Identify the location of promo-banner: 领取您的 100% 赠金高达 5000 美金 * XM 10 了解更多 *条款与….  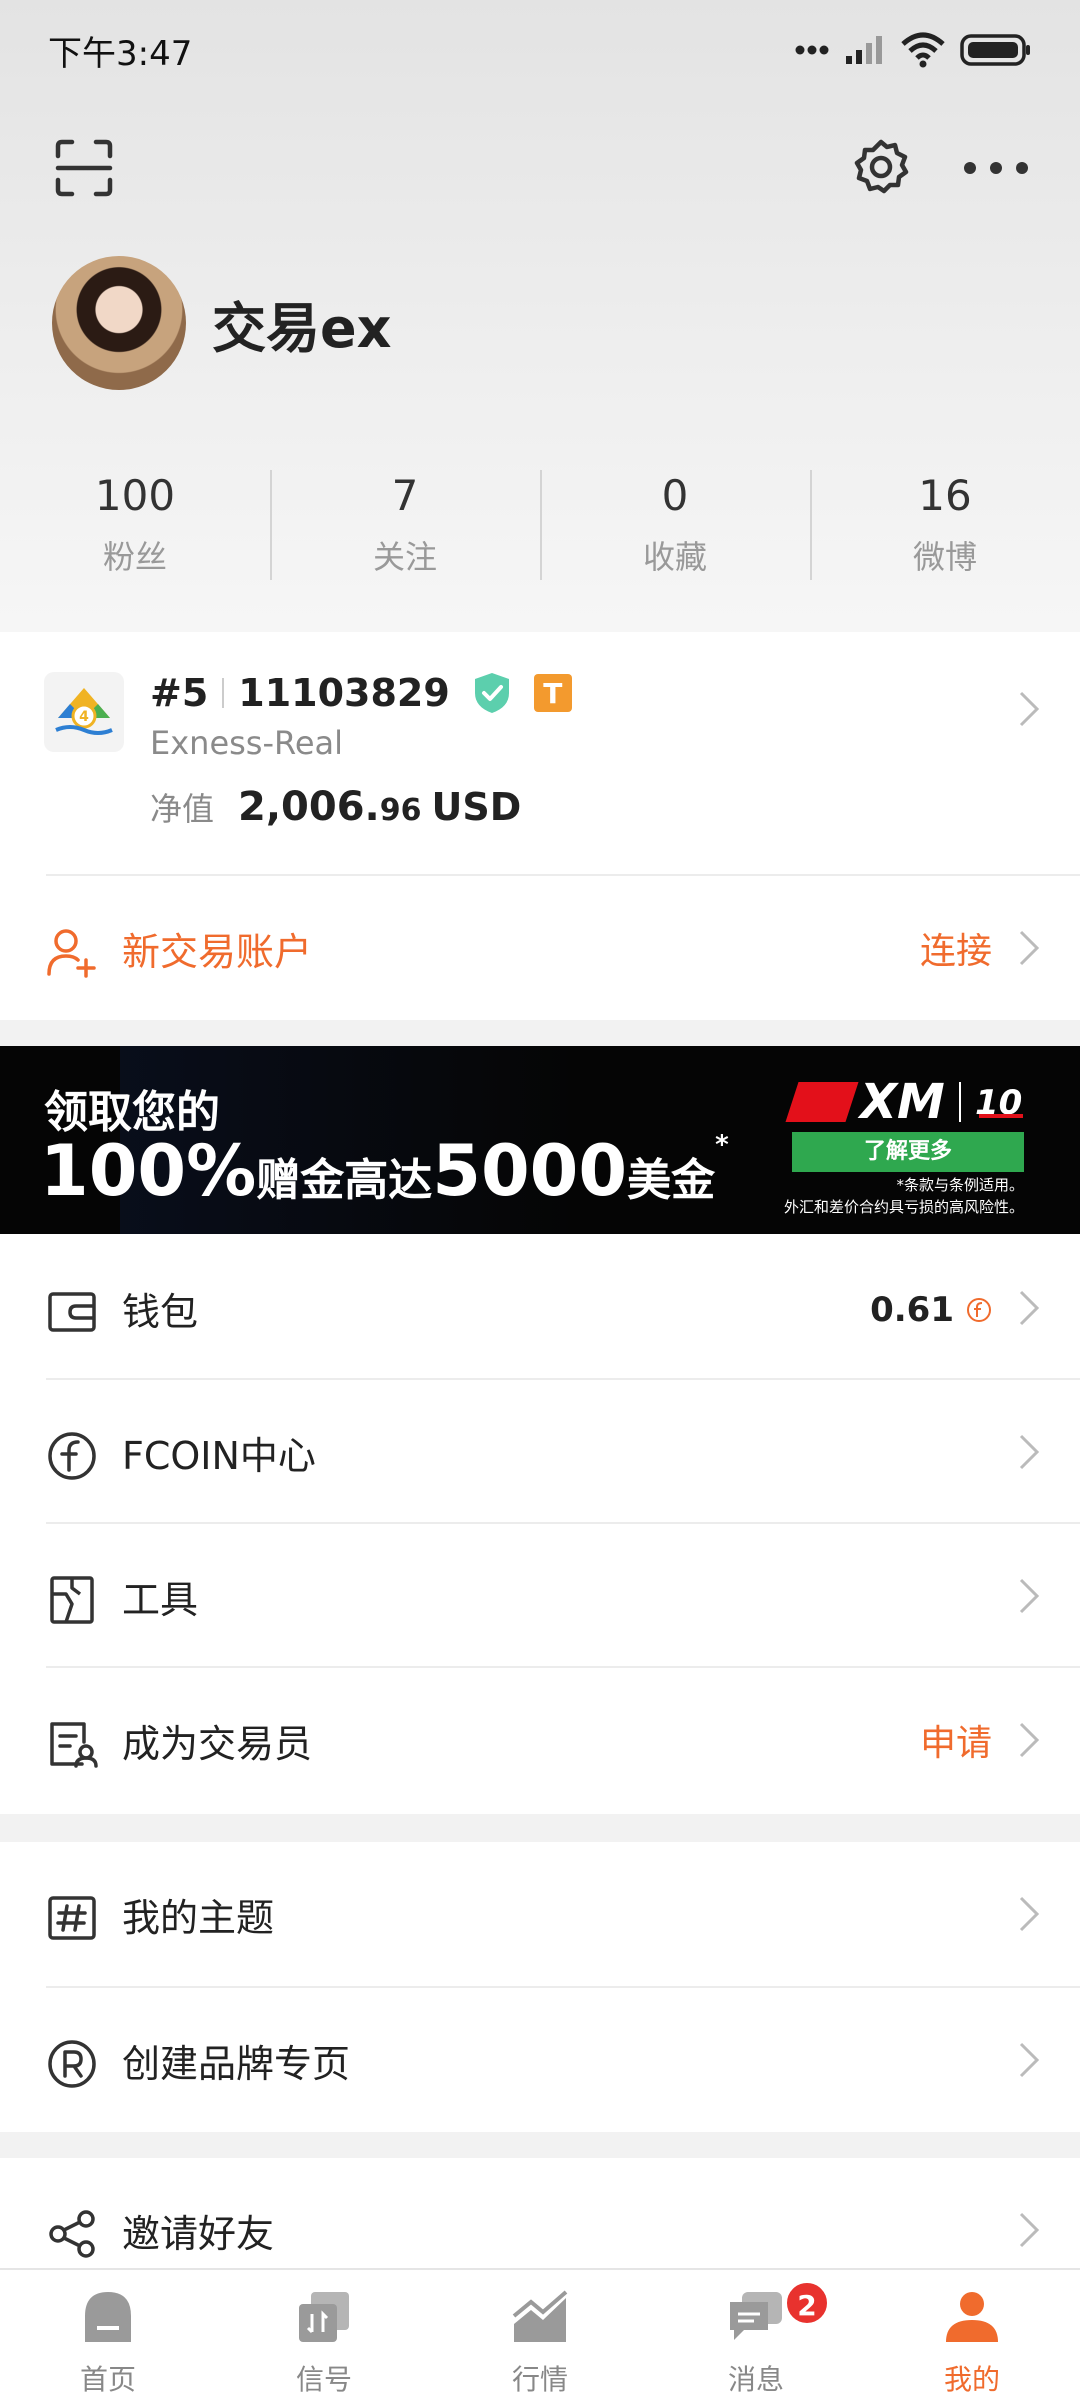
(540, 1140).